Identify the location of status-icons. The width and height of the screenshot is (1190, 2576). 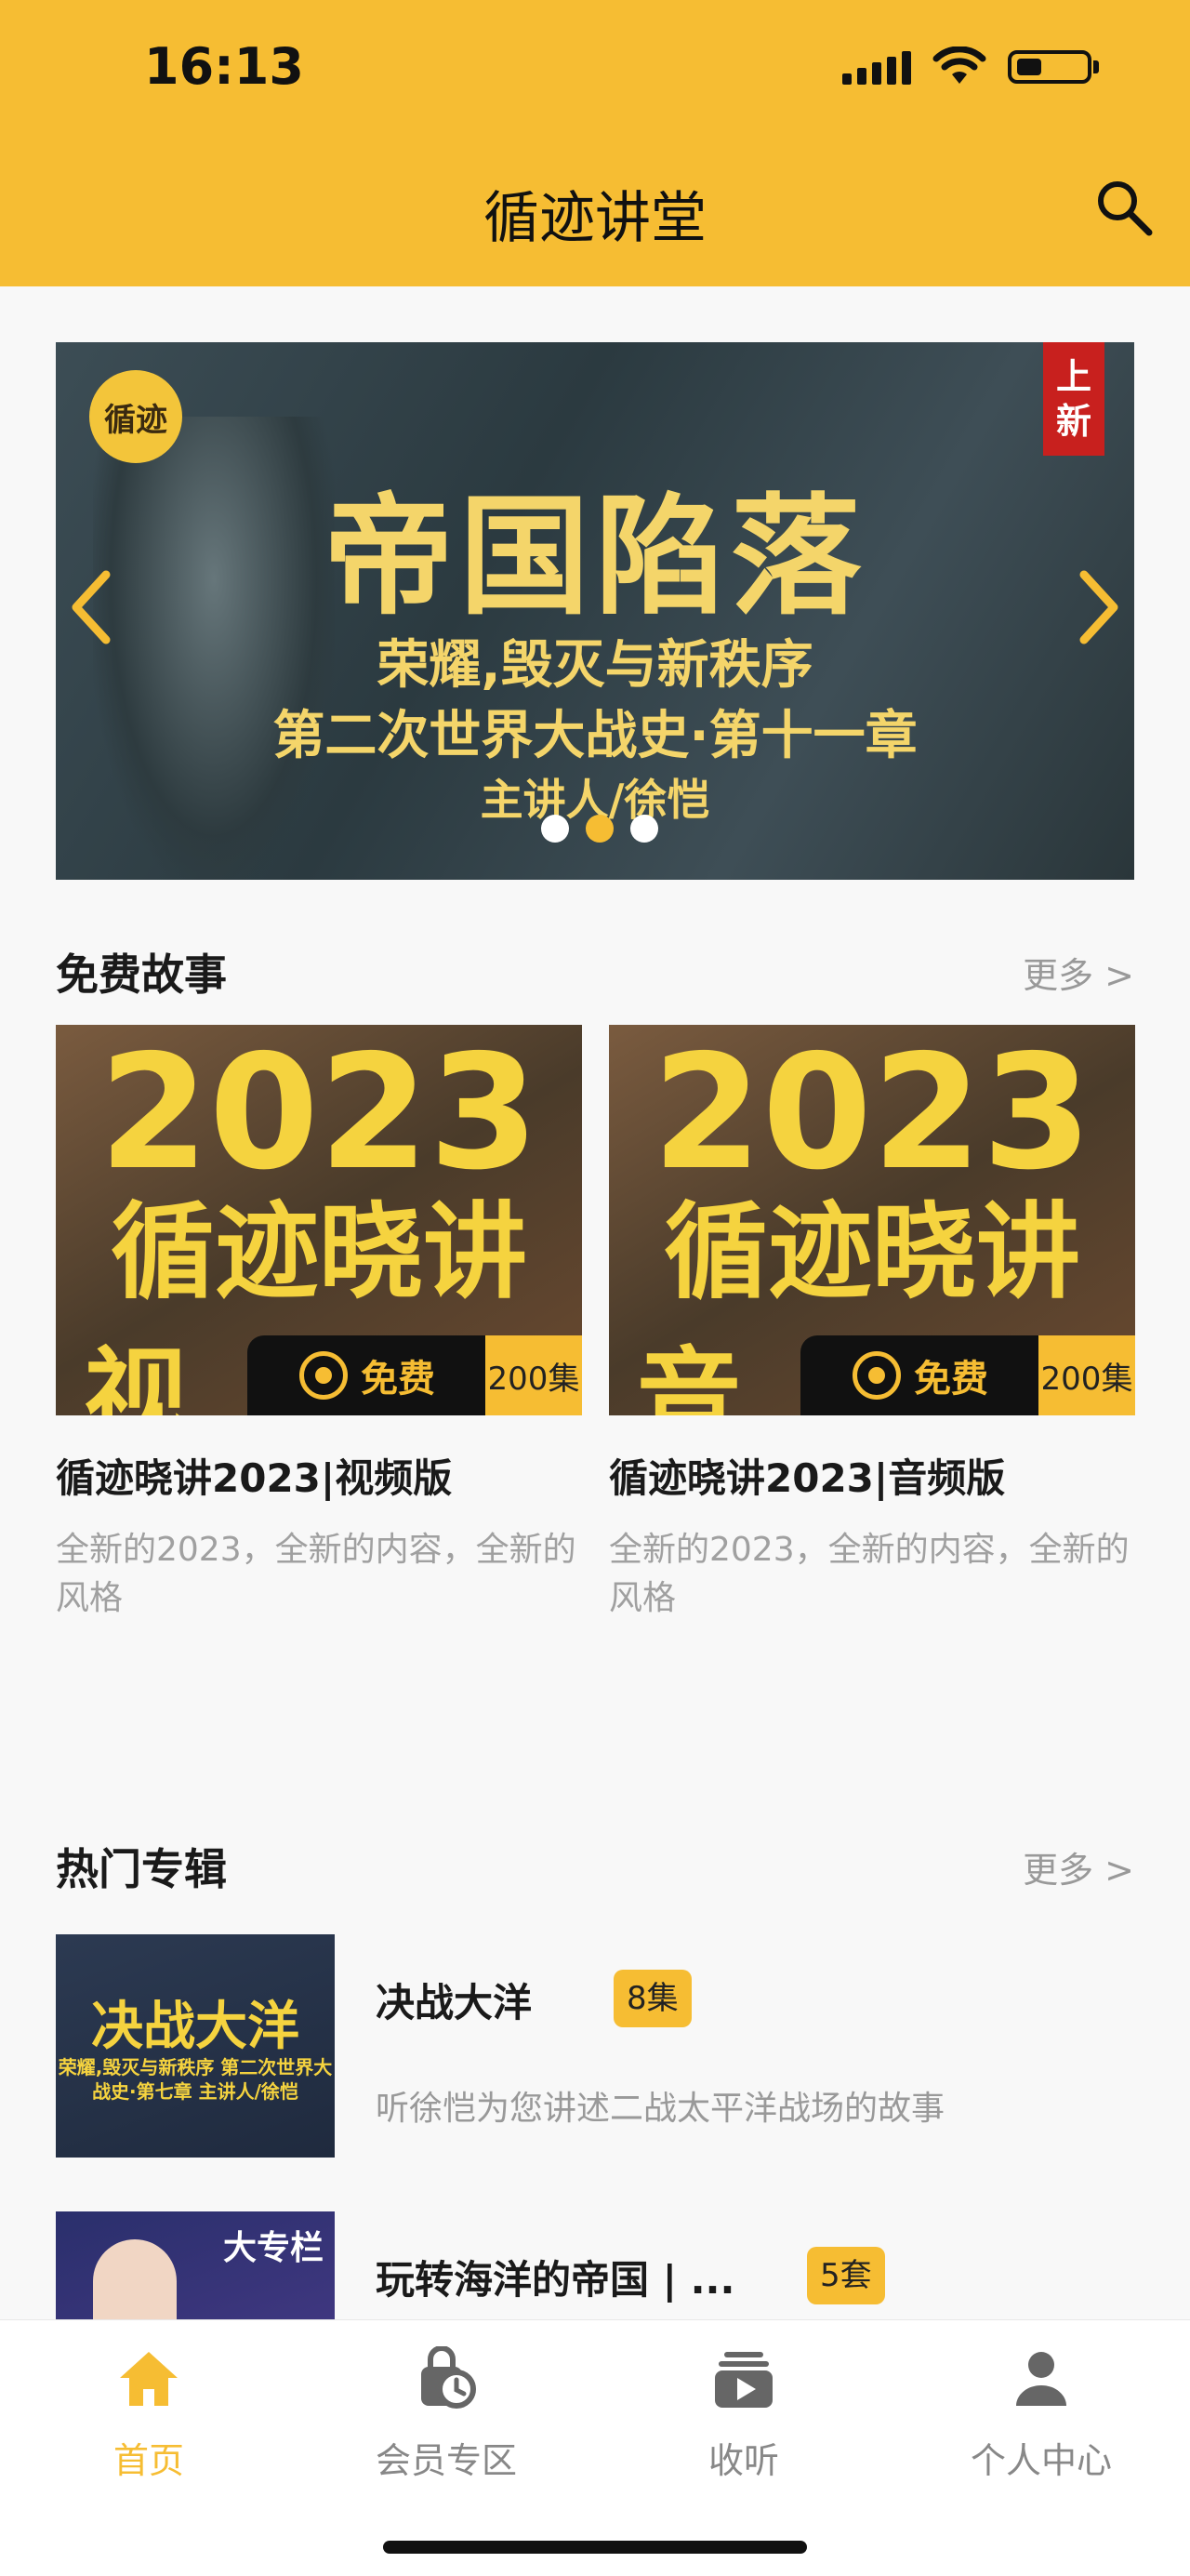
(970, 66).